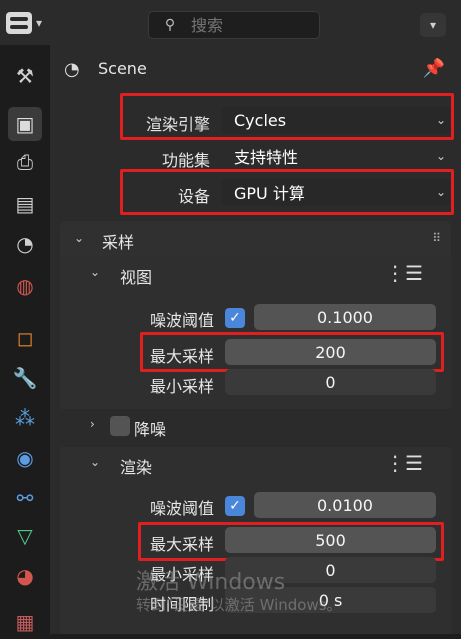 The width and height of the screenshot is (461, 639). I want to click on options-dropdown-button: ▾, so click(433, 25).